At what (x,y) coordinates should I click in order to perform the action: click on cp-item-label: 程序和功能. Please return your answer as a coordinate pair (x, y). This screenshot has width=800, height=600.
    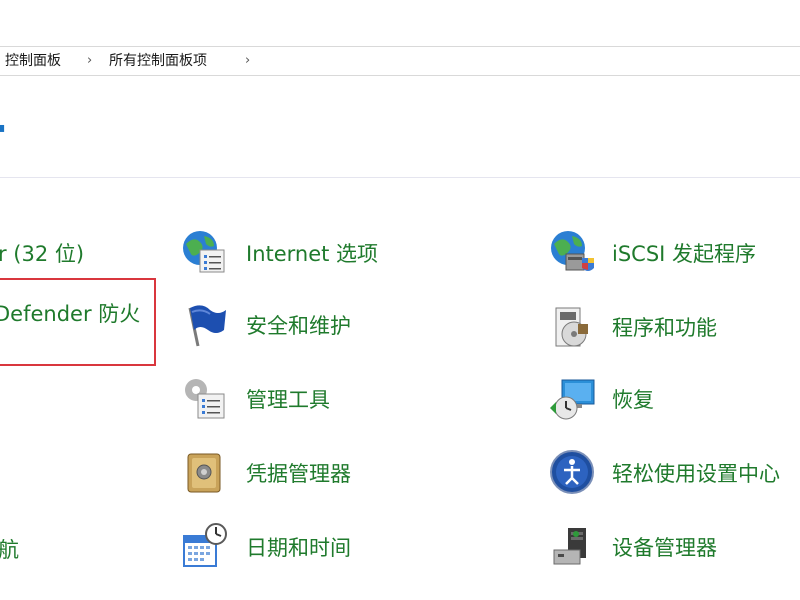
    Looking at the image, I should click on (664, 328).